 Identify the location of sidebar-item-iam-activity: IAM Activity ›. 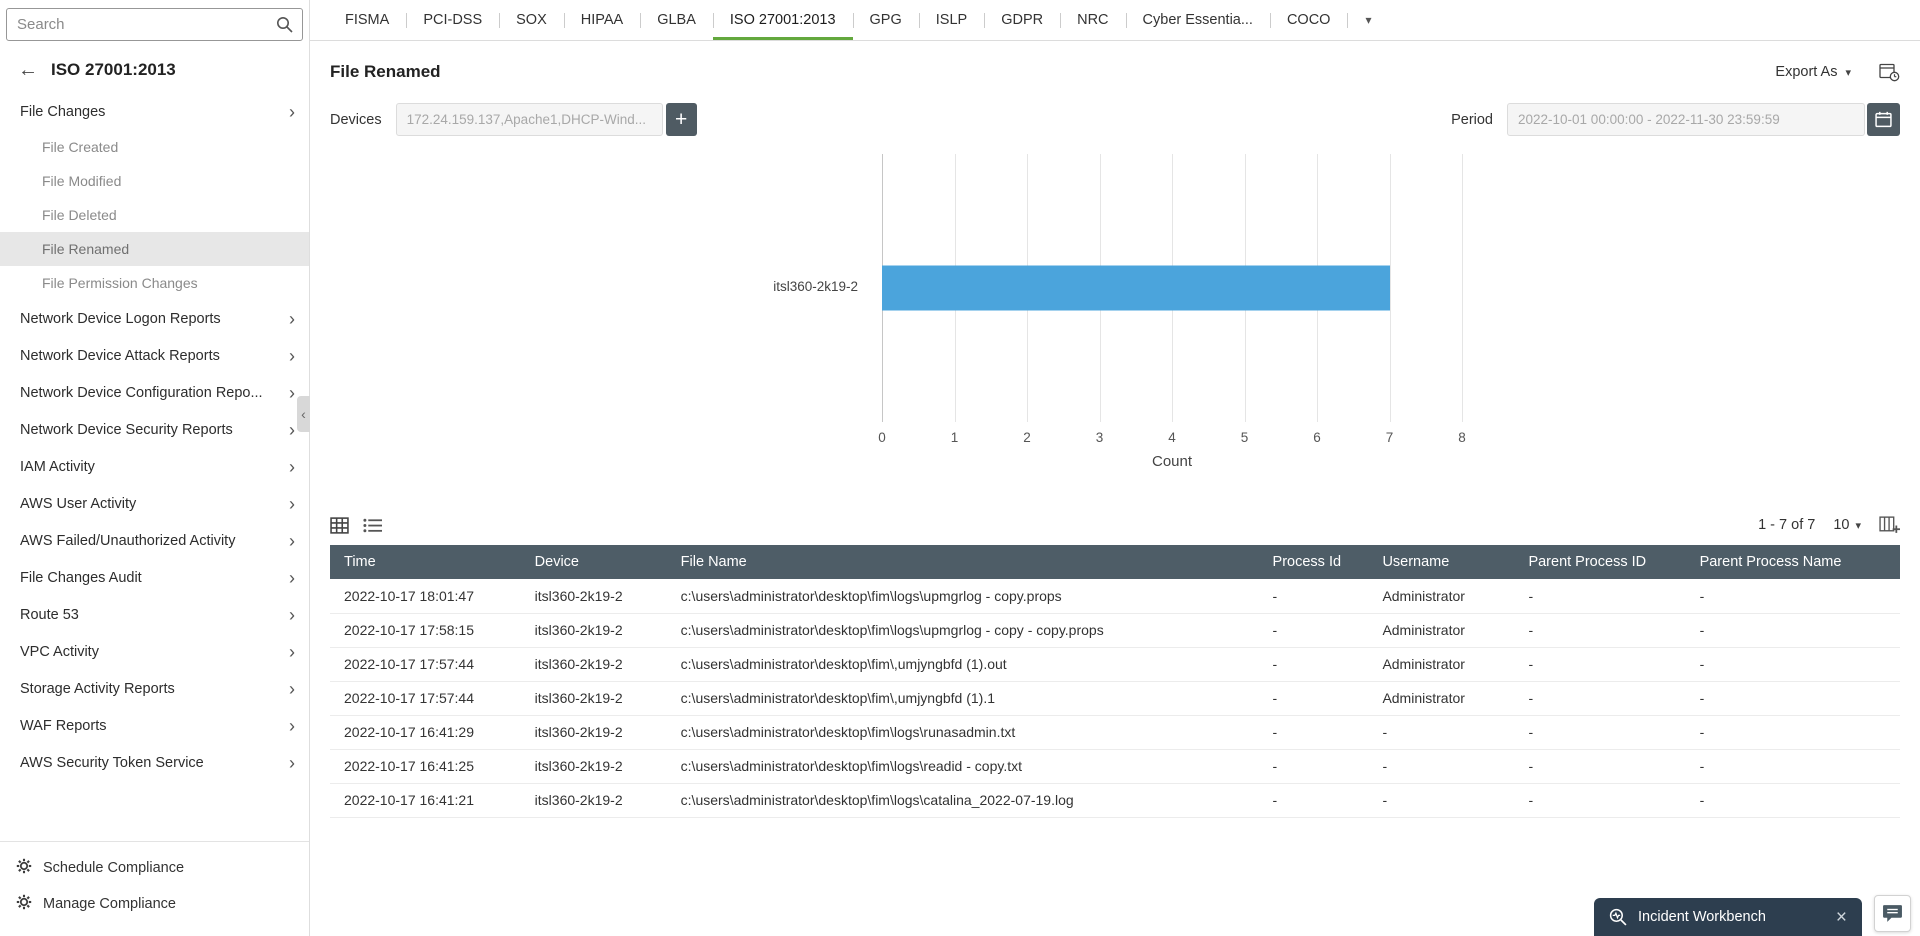
(154, 466).